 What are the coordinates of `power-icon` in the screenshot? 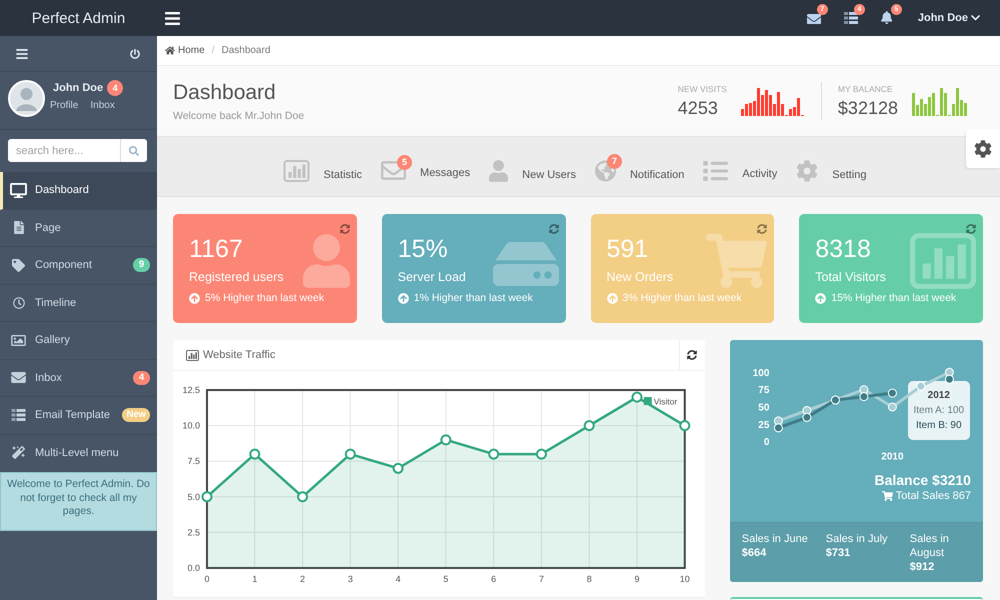 It's located at (135, 53).